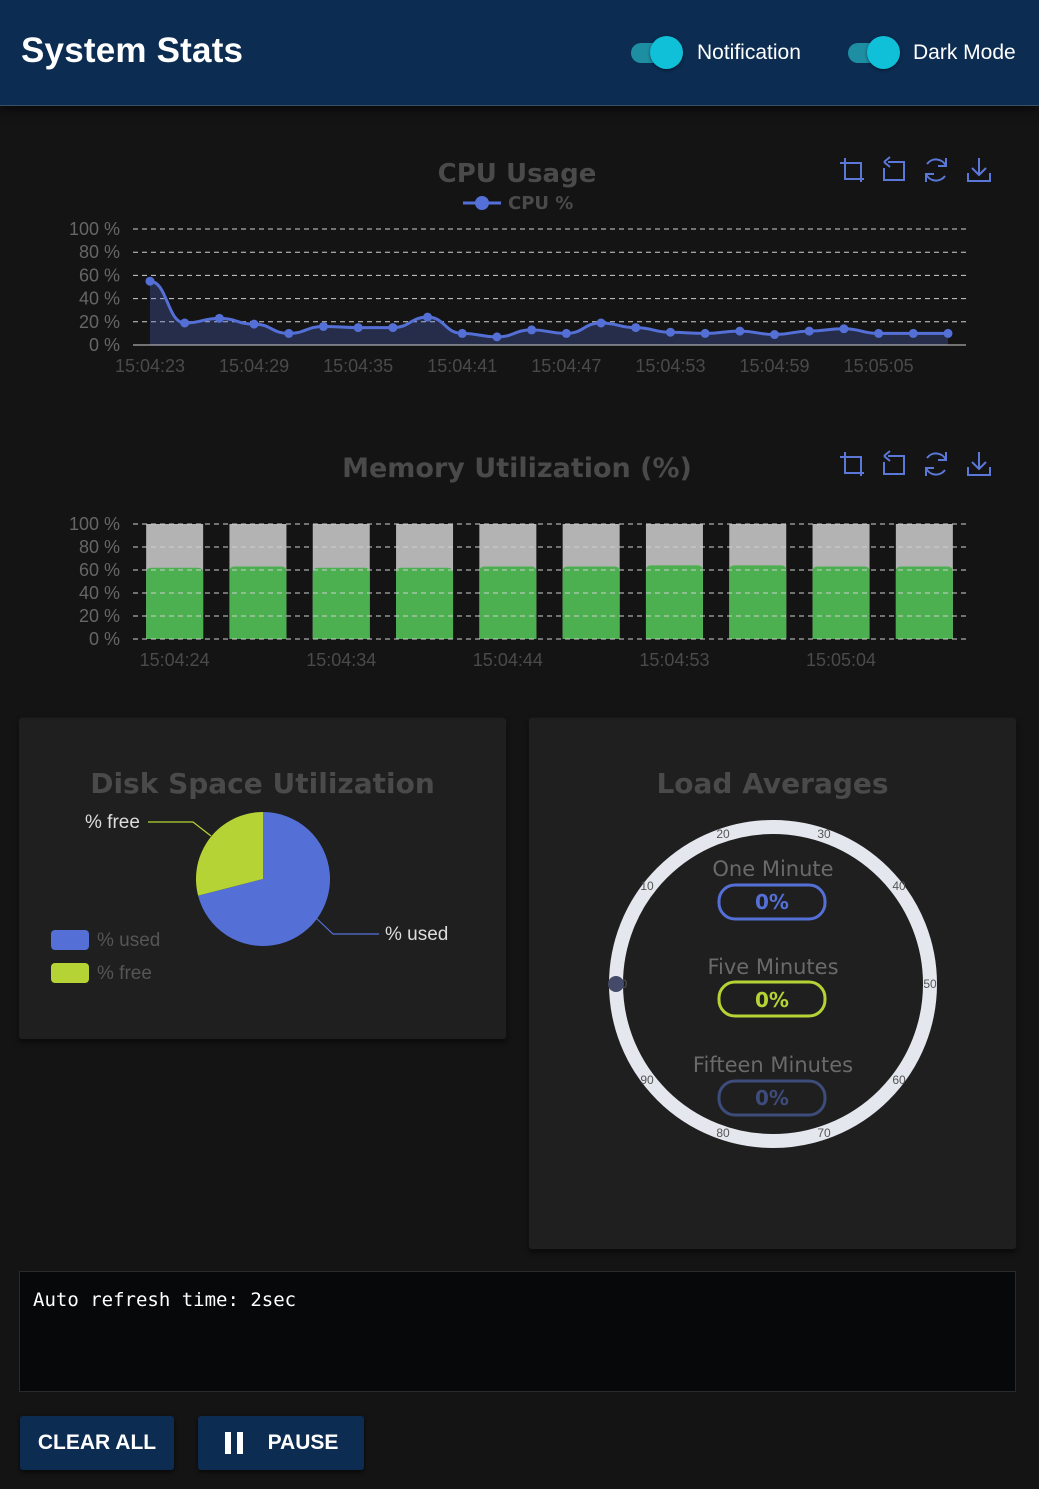 The width and height of the screenshot is (1039, 1489). Describe the element at coordinates (772, 1098) in the screenshot. I see `fifteen-minutes-value: 0%` at that location.